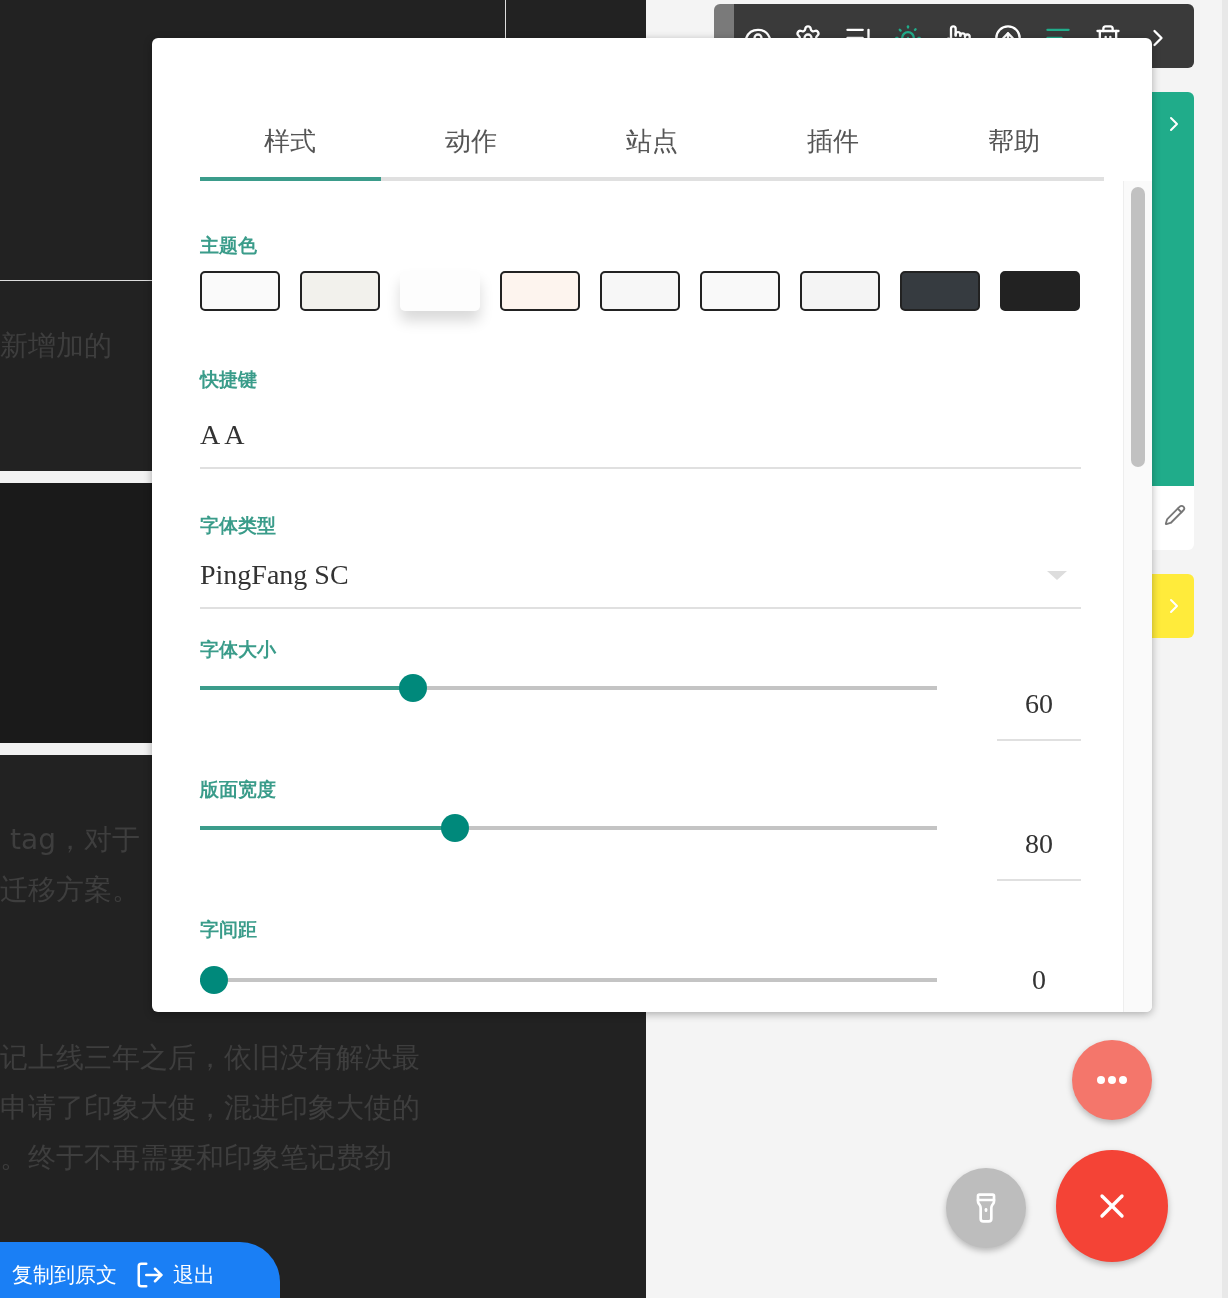 This screenshot has width=1228, height=1298. Describe the element at coordinates (175, 1275) in the screenshot. I see `exit-button: 退出` at that location.